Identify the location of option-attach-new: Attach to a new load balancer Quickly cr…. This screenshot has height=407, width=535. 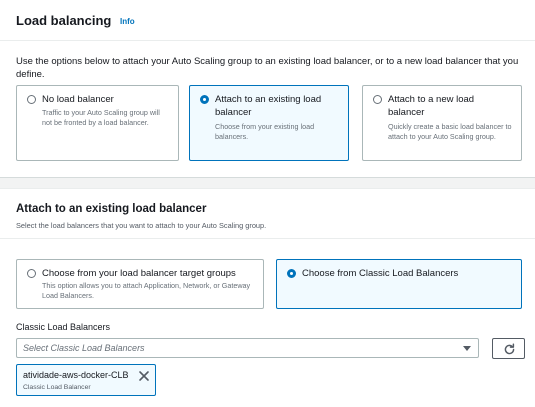
(442, 123).